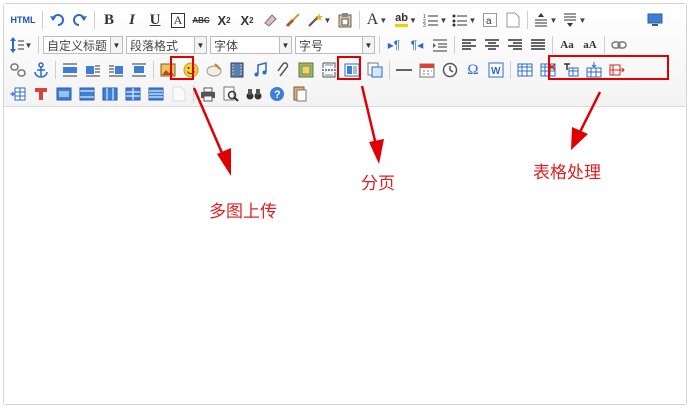 The image size is (692, 410). I want to click on arrow-table-tools, so click(590, 112).